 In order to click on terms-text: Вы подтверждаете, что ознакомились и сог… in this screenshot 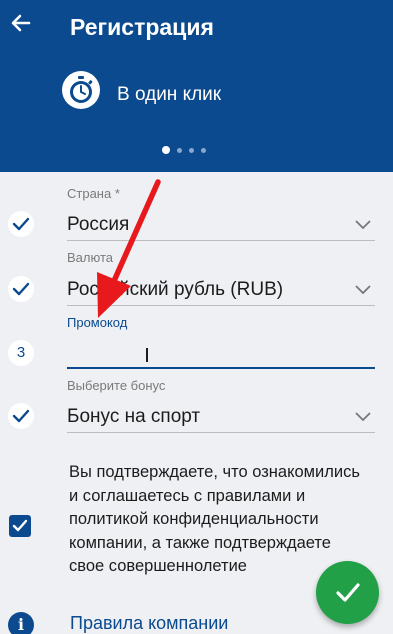, I will do `click(214, 519)`.